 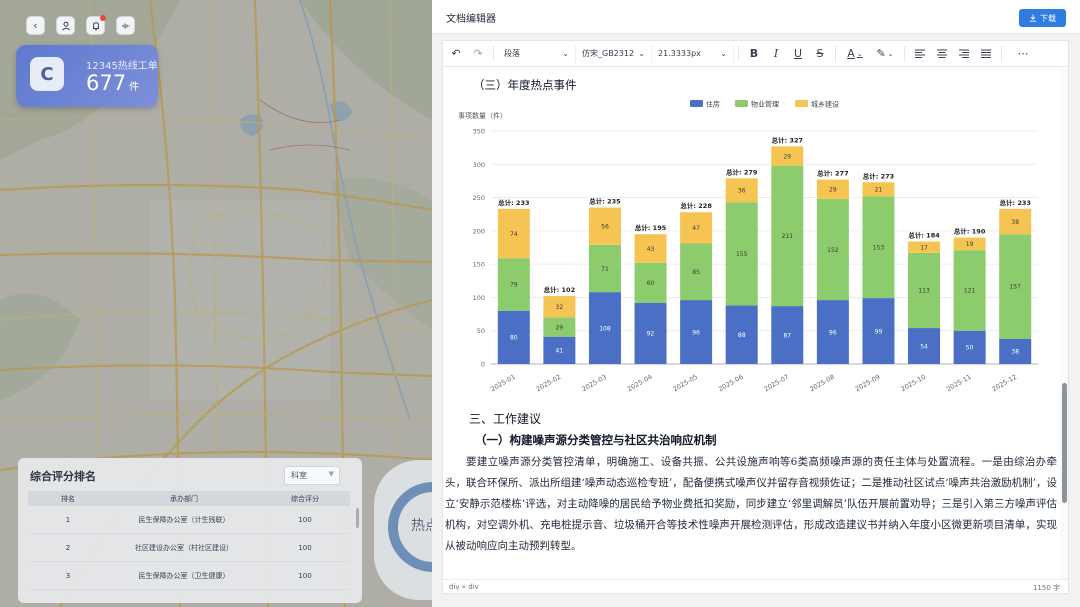 What do you see at coordinates (479, 165) in the screenshot?
I see `y-tick-label: 300` at bounding box center [479, 165].